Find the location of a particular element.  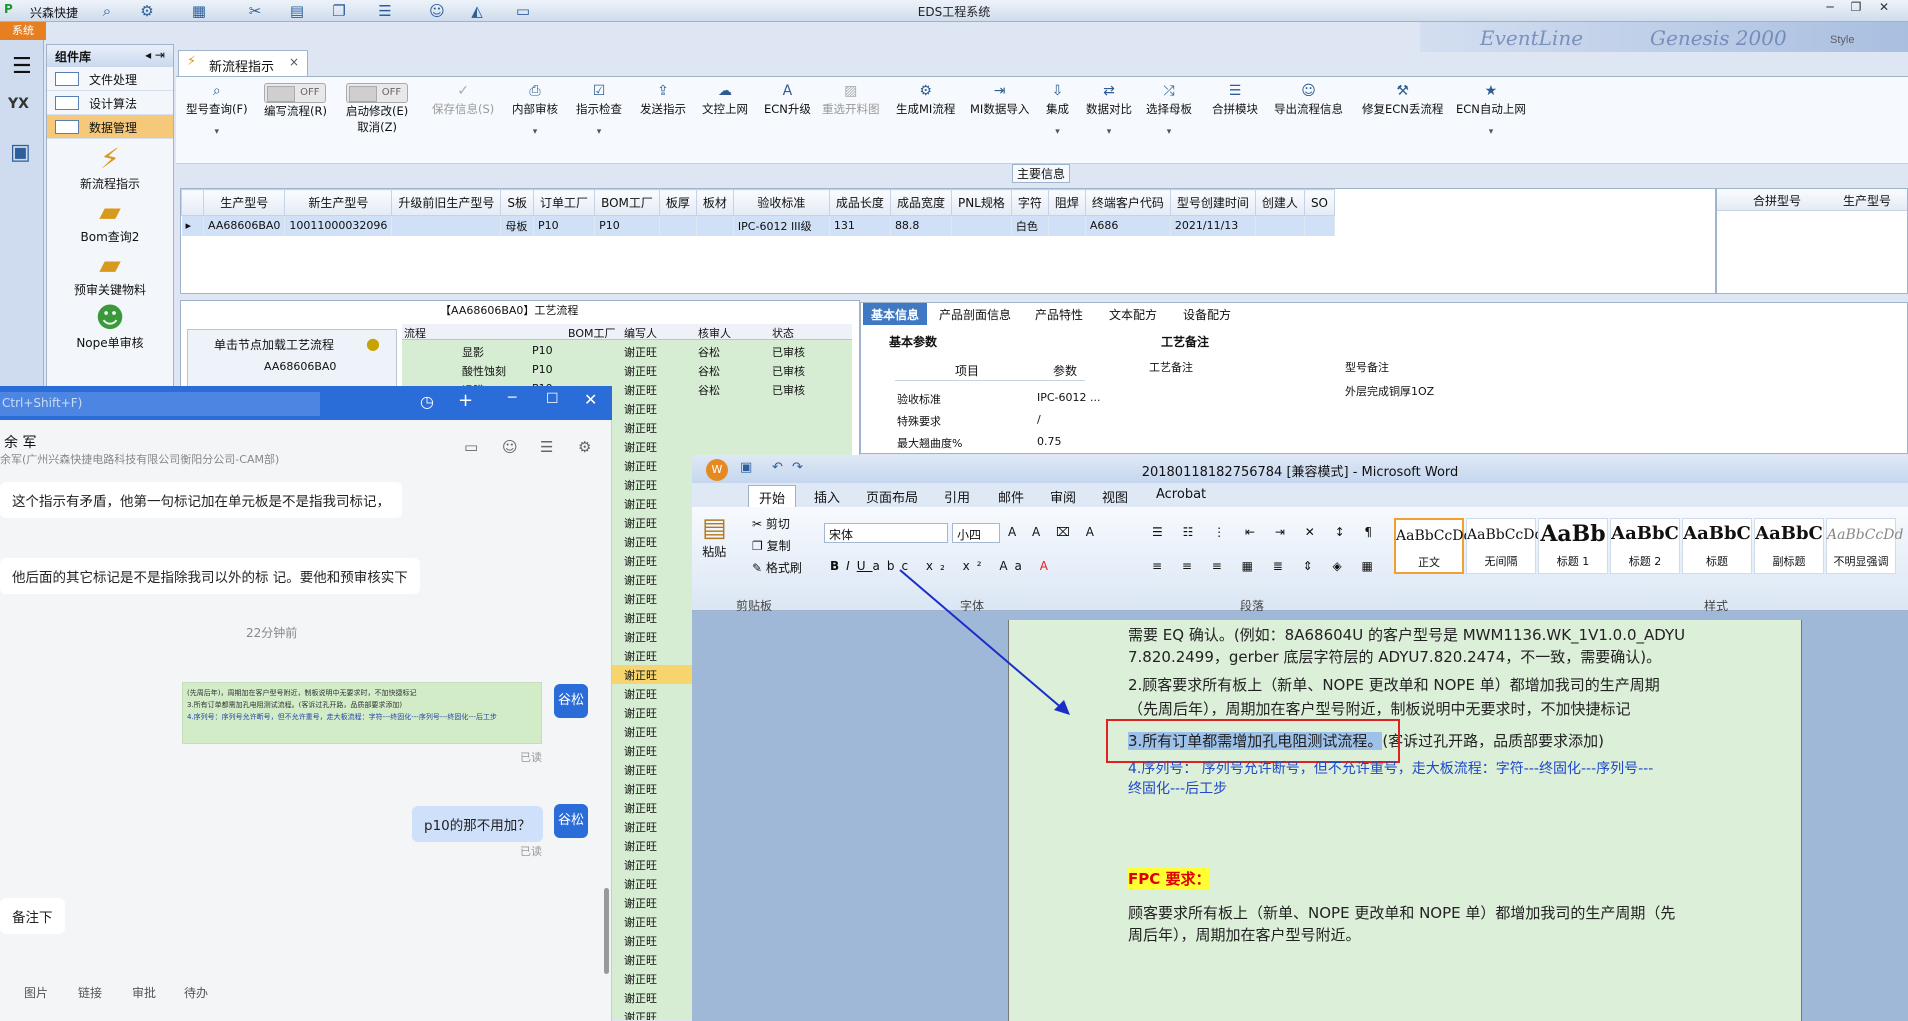

repair-ecn-button: ⚒ 修复ECN丢流程 is located at coordinates (1402, 100).